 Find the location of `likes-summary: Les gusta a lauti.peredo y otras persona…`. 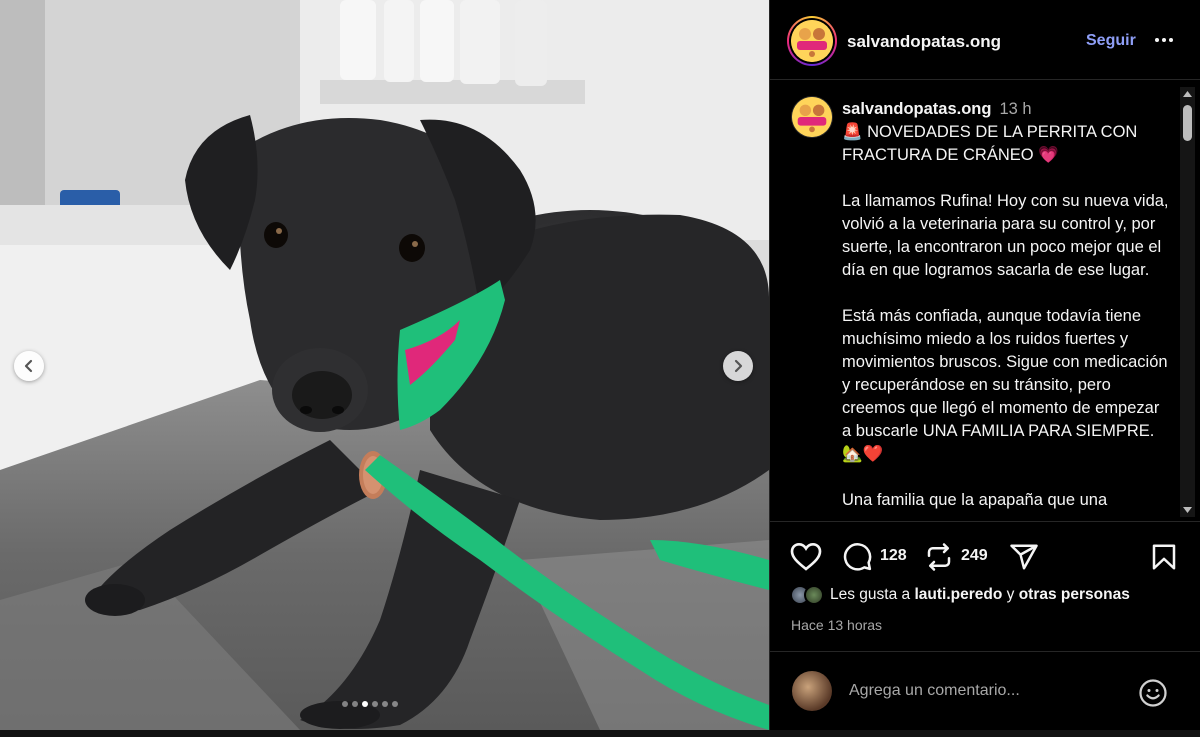

likes-summary: Les gusta a lauti.peredo y otras persona… is located at coordinates (960, 595).